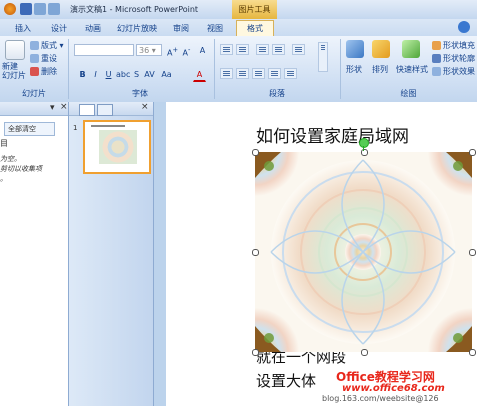 This screenshot has height=406, width=477. I want to click on shrink-font-button: A-, so click(186, 51).